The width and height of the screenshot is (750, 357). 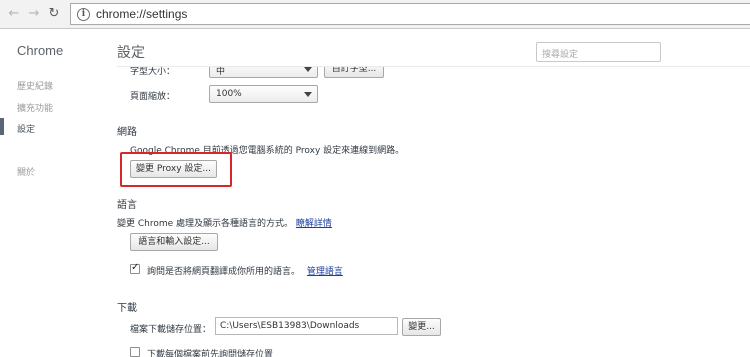 What do you see at coordinates (290, 326) in the screenshot?
I see `download-location-value: C:\Users\ESB13983\Downloads` at bounding box center [290, 326].